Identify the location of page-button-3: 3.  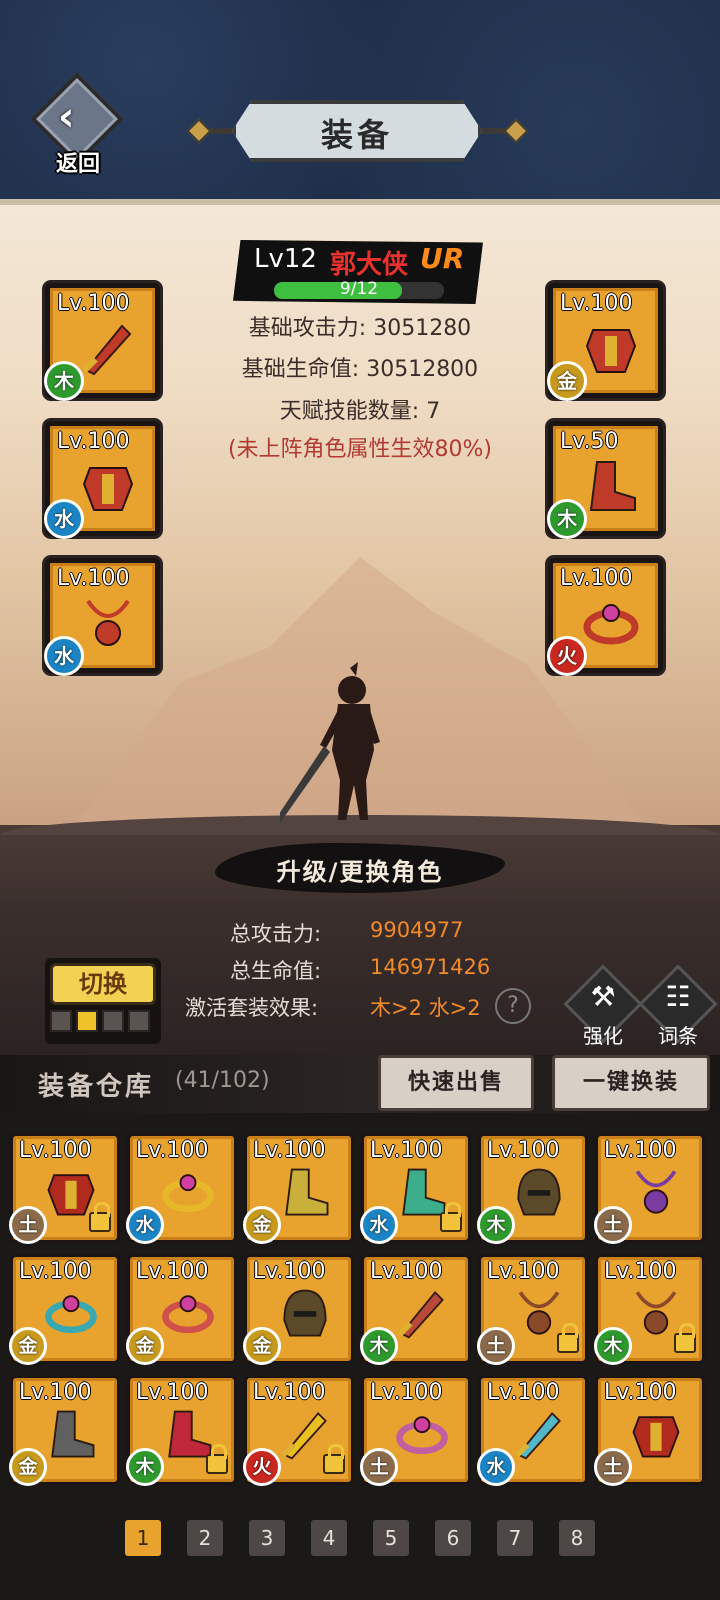
(267, 1538).